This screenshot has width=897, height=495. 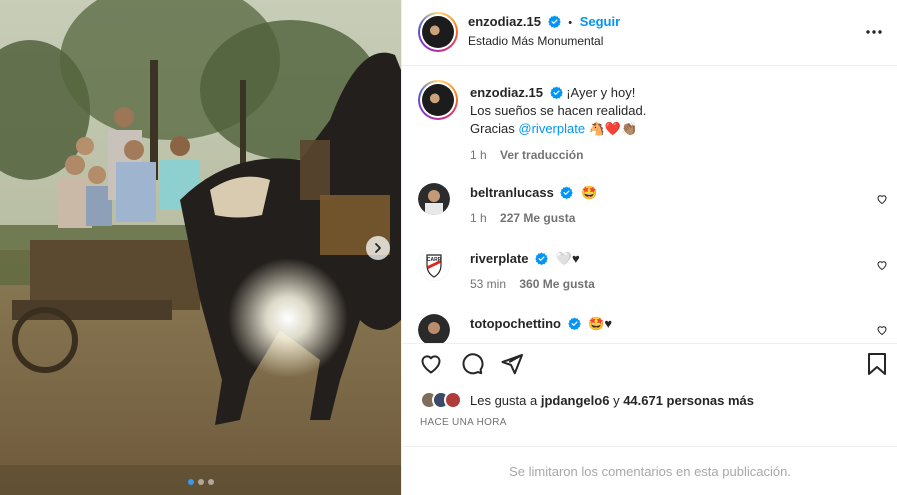 What do you see at coordinates (877, 364) in the screenshot?
I see `save-bookmark-icon` at bounding box center [877, 364].